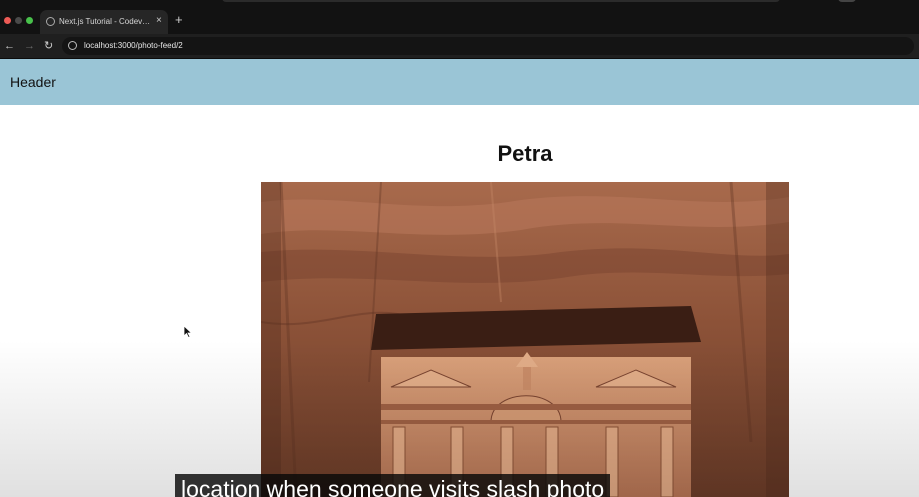 This screenshot has height=497, width=919. What do you see at coordinates (29, 46) in the screenshot?
I see `forward-arrow-icon: →` at bounding box center [29, 46].